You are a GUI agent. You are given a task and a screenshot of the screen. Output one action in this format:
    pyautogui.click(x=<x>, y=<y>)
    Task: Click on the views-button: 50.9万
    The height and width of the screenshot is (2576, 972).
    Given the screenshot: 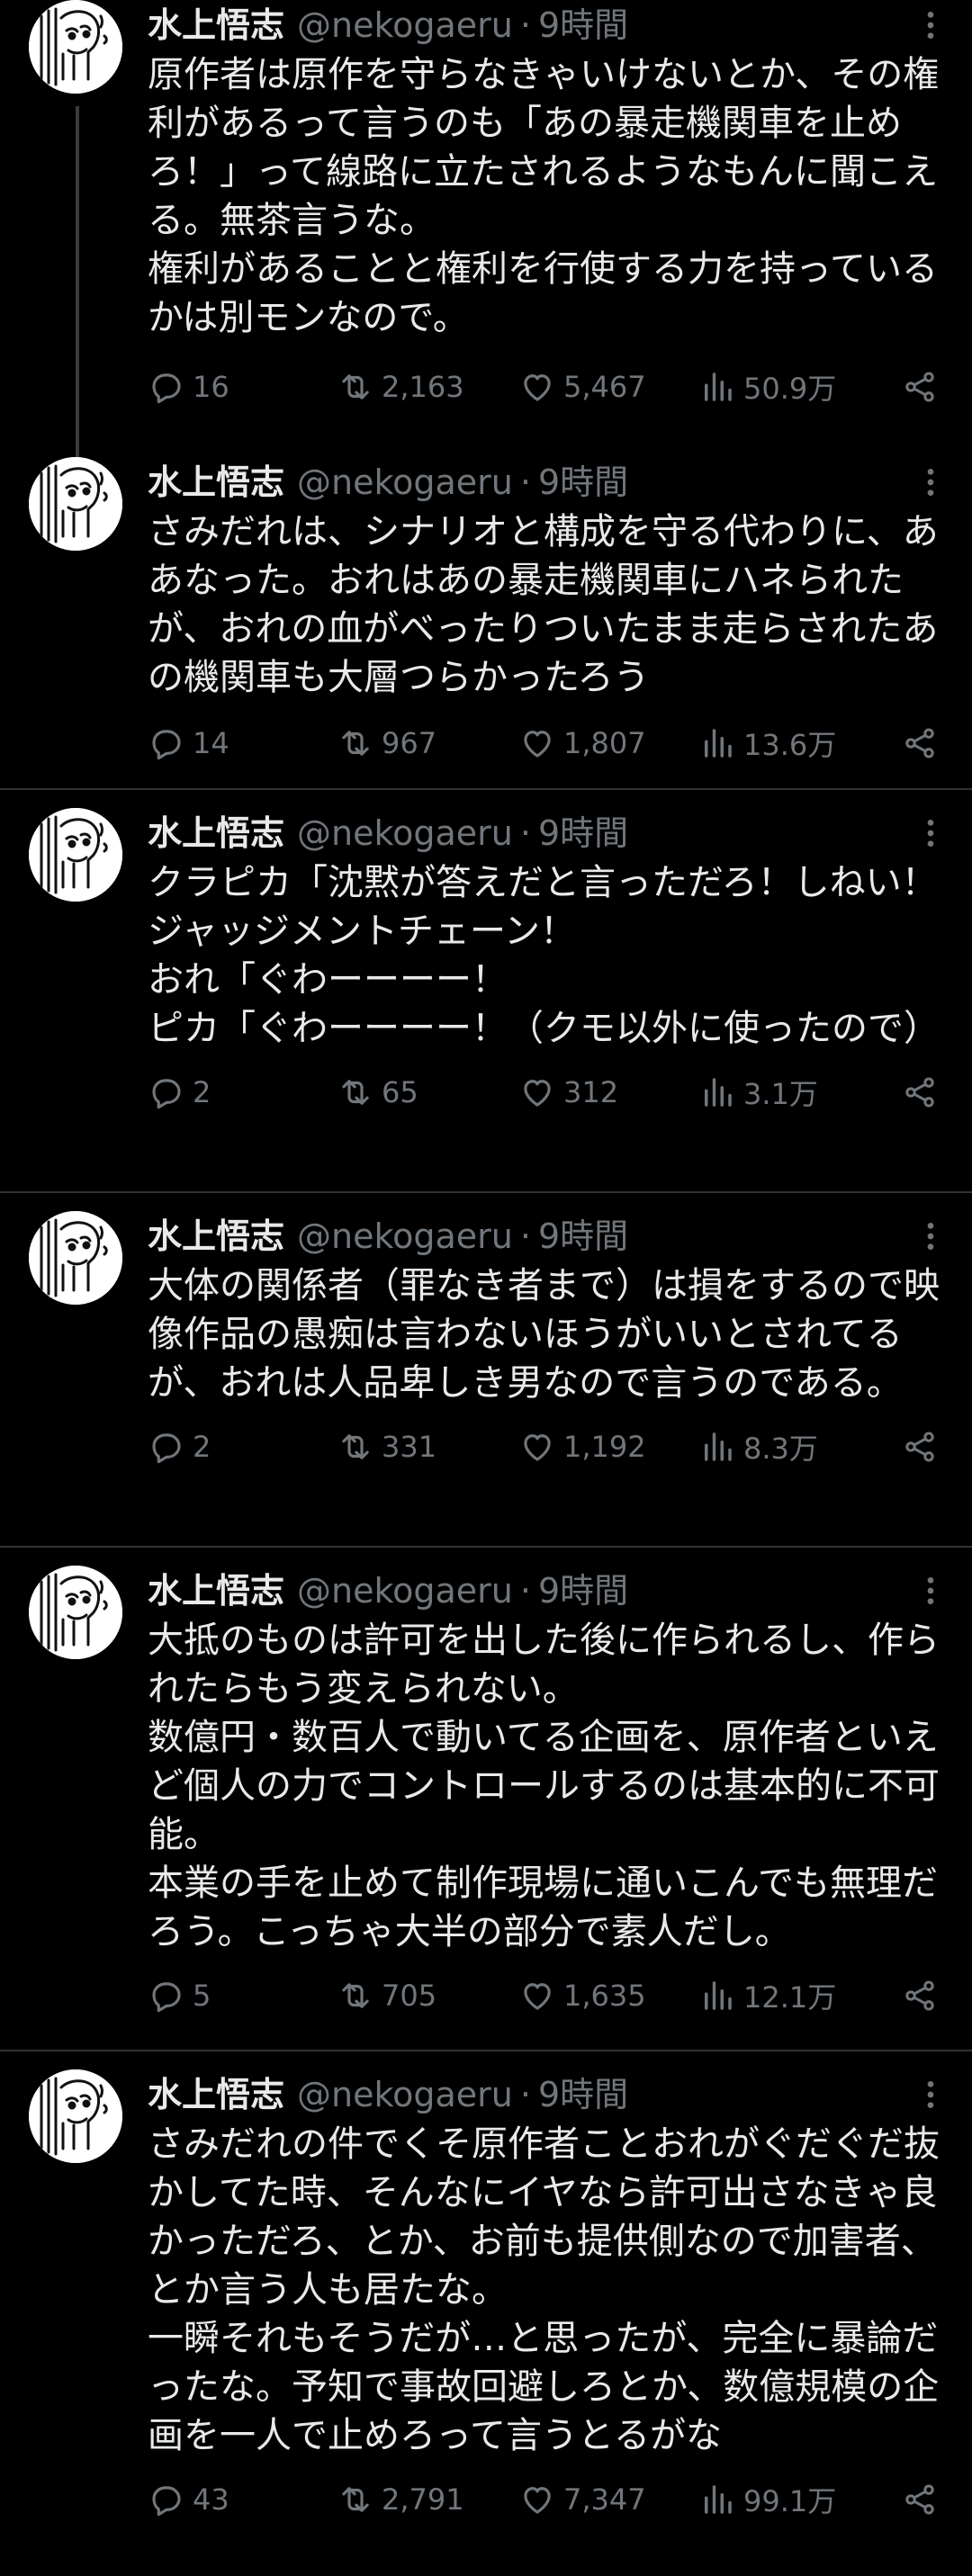 What is the action you would take?
    pyautogui.click(x=767, y=387)
    